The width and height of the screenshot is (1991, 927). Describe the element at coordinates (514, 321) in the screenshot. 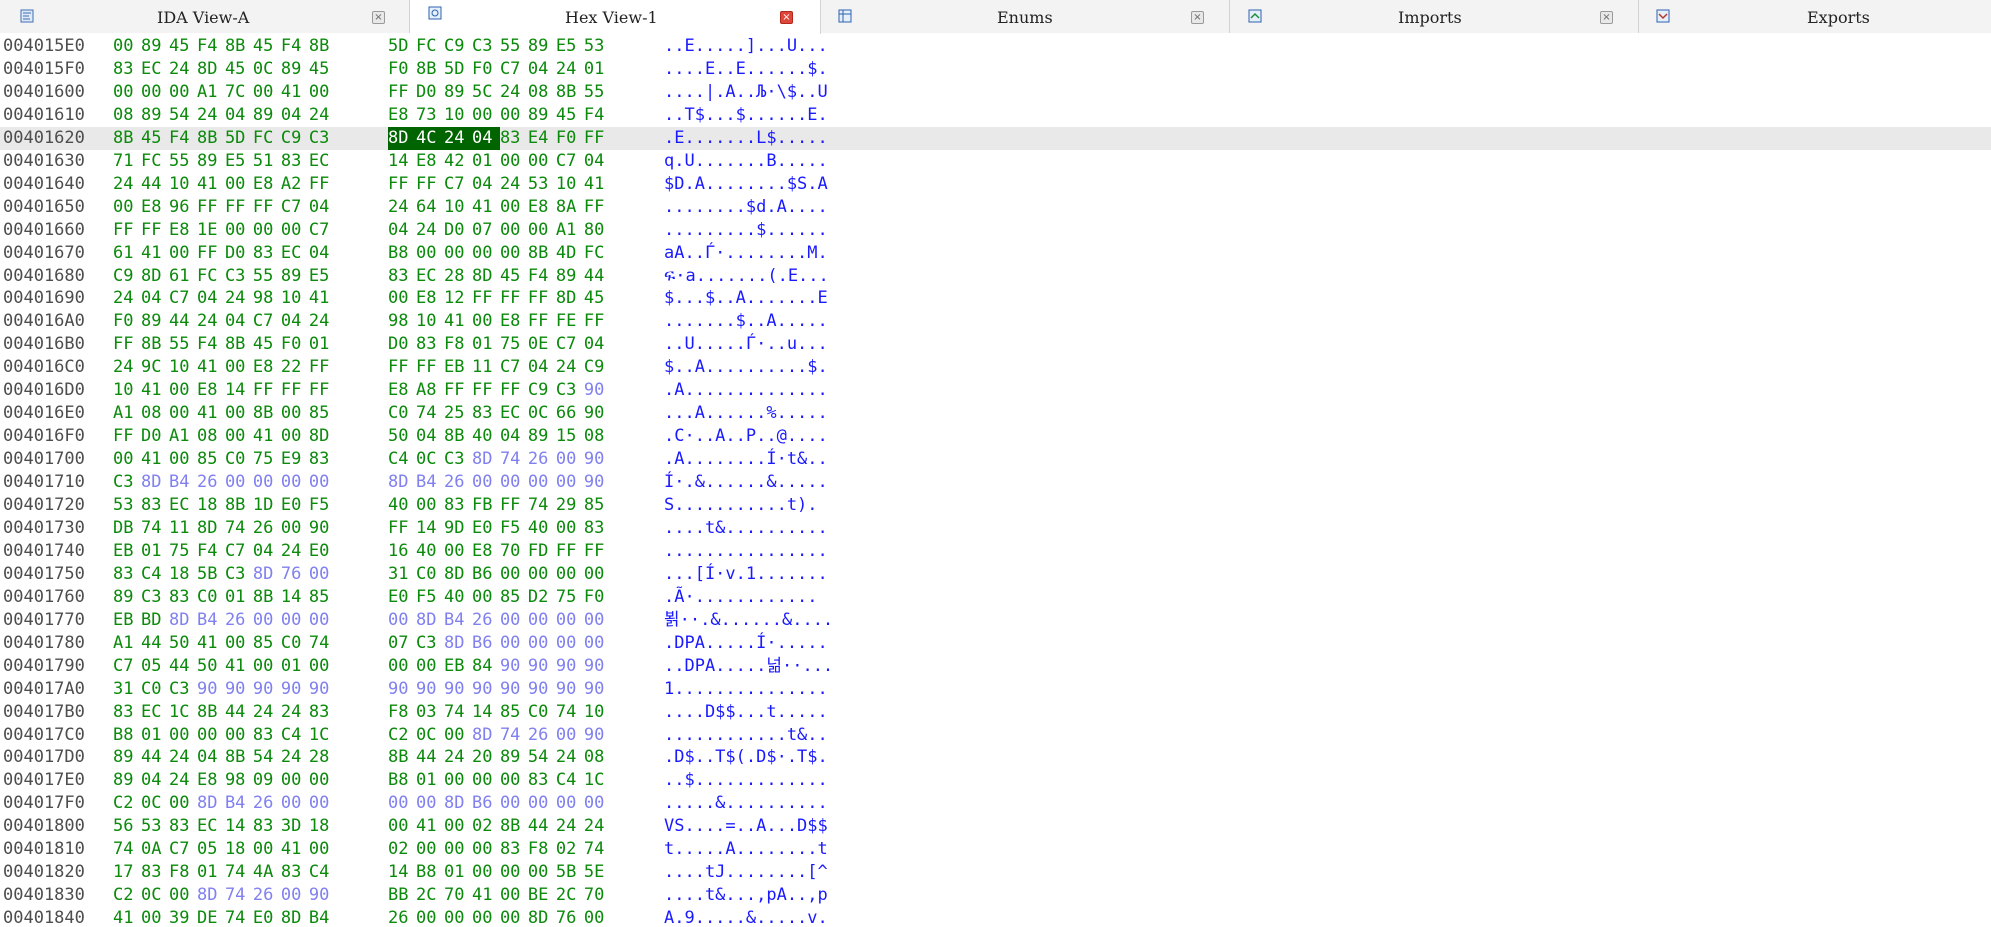

I see `hex-byte: E8` at that location.